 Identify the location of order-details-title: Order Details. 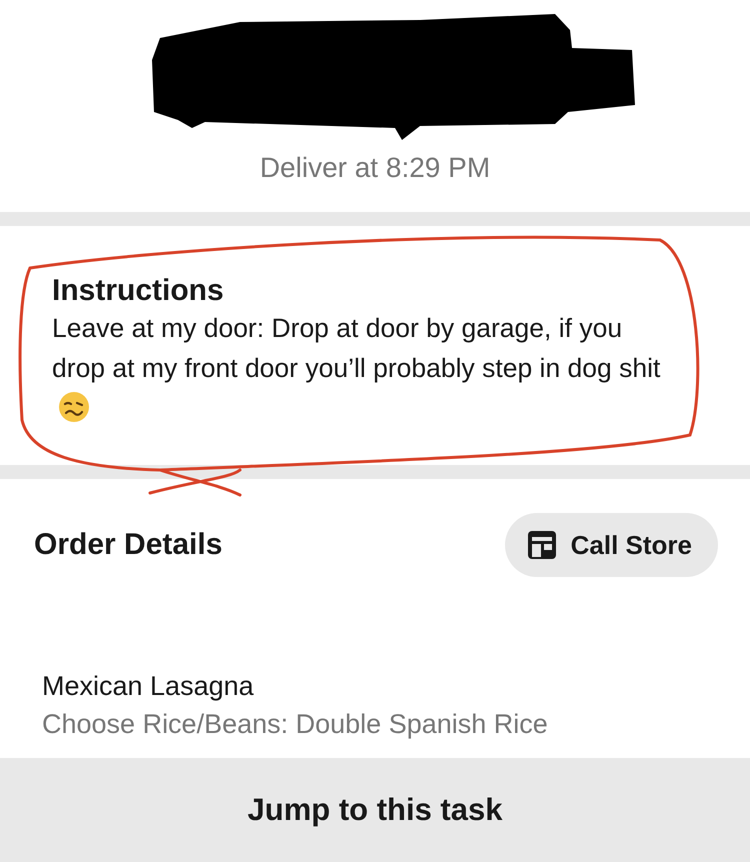
(128, 545).